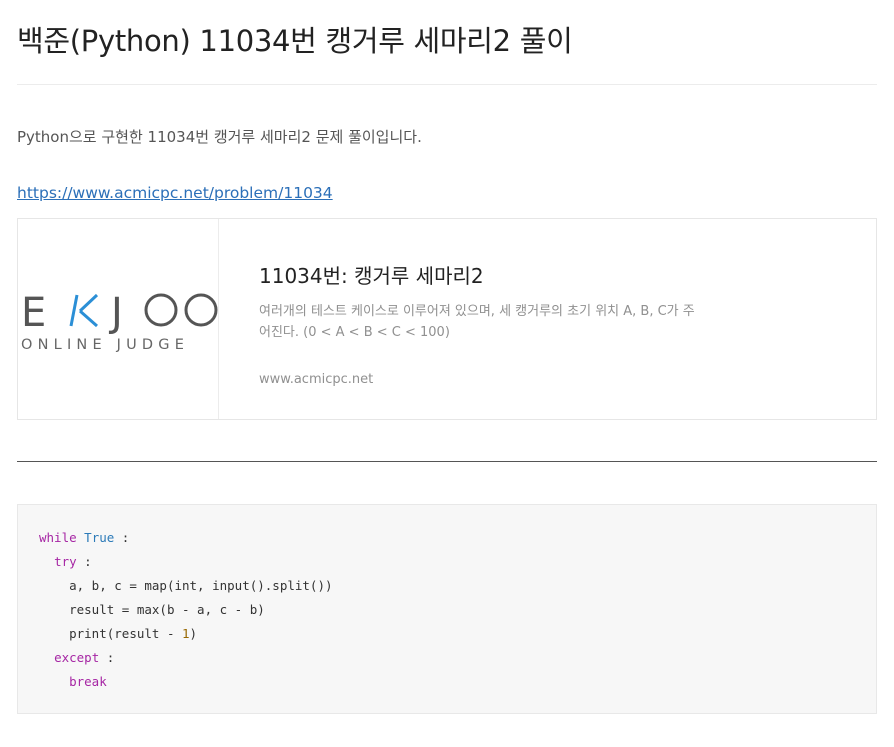  Describe the element at coordinates (219, 137) in the screenshot. I see `intro-text: Python으로 구현한 11034번 캥거루 세마리2 문제 풀이입니다.` at that location.